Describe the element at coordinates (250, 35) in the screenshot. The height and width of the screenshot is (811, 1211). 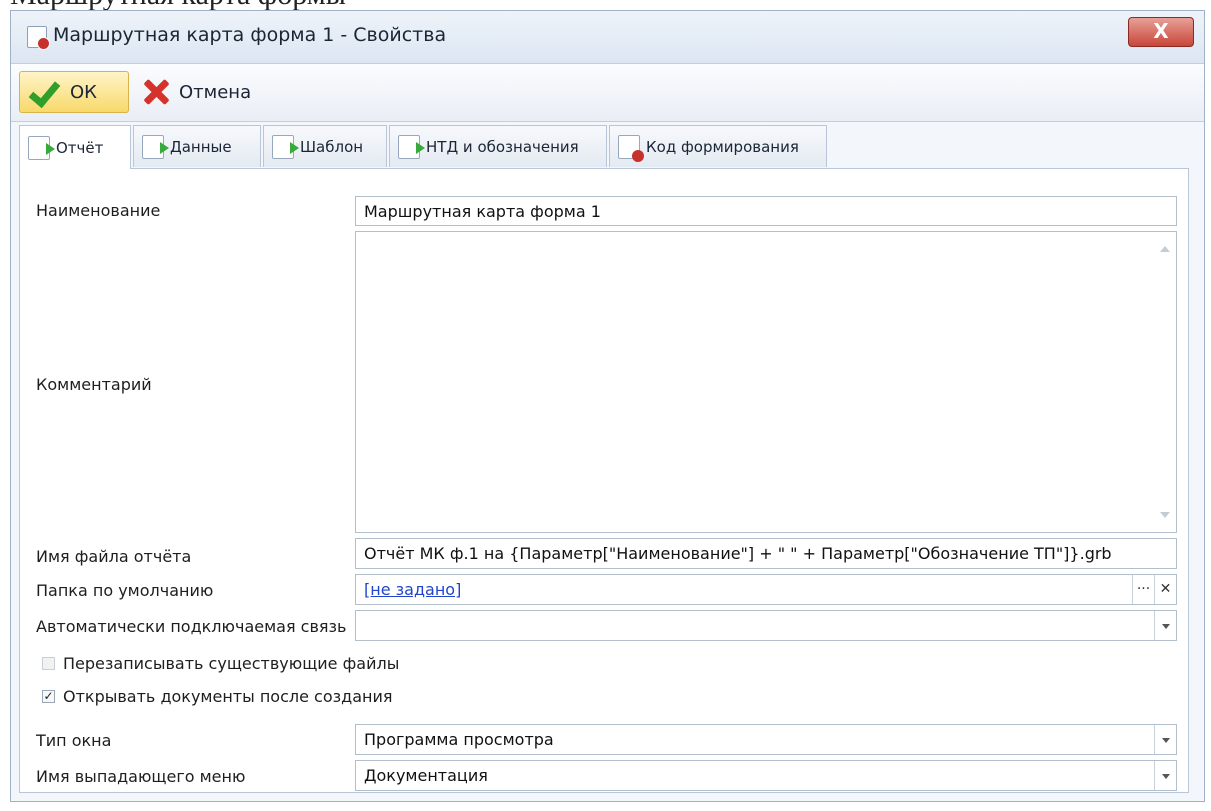
I see `window-title: Маршрутная карта форма 1 - Свойства` at that location.